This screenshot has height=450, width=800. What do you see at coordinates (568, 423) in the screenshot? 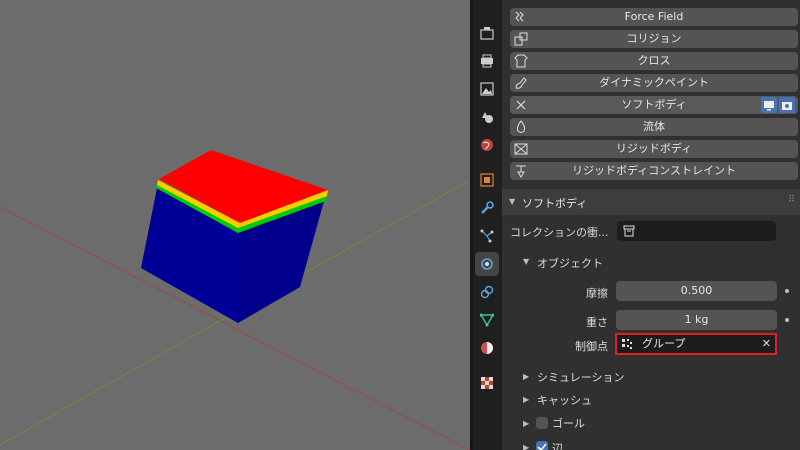
I see `goal-subpanel-title: ゴール` at bounding box center [568, 423].